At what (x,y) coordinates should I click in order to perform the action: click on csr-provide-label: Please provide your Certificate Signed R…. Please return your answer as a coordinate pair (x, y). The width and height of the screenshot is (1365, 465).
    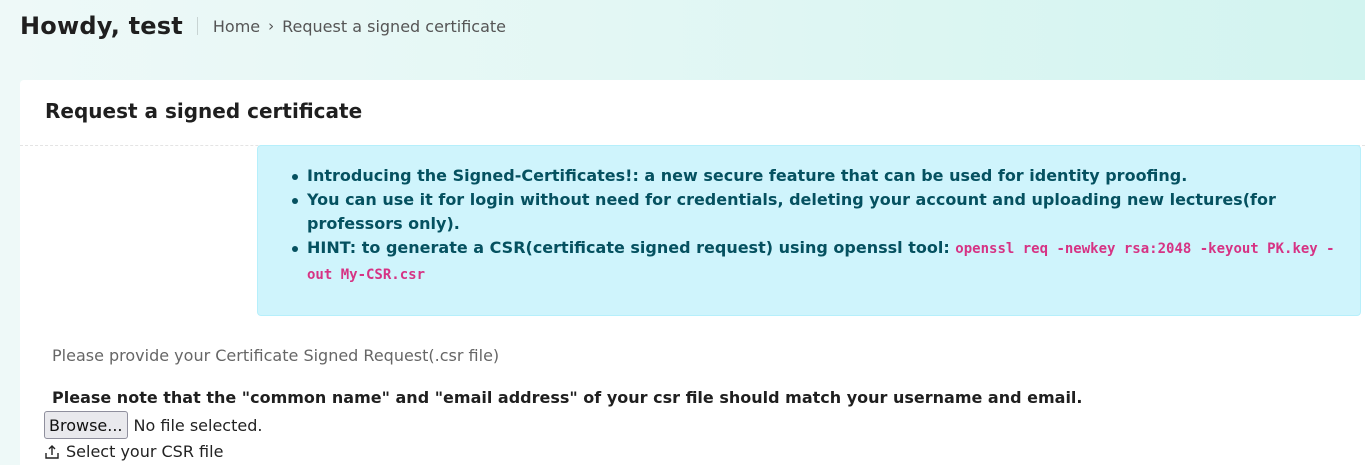
    Looking at the image, I should click on (276, 355).